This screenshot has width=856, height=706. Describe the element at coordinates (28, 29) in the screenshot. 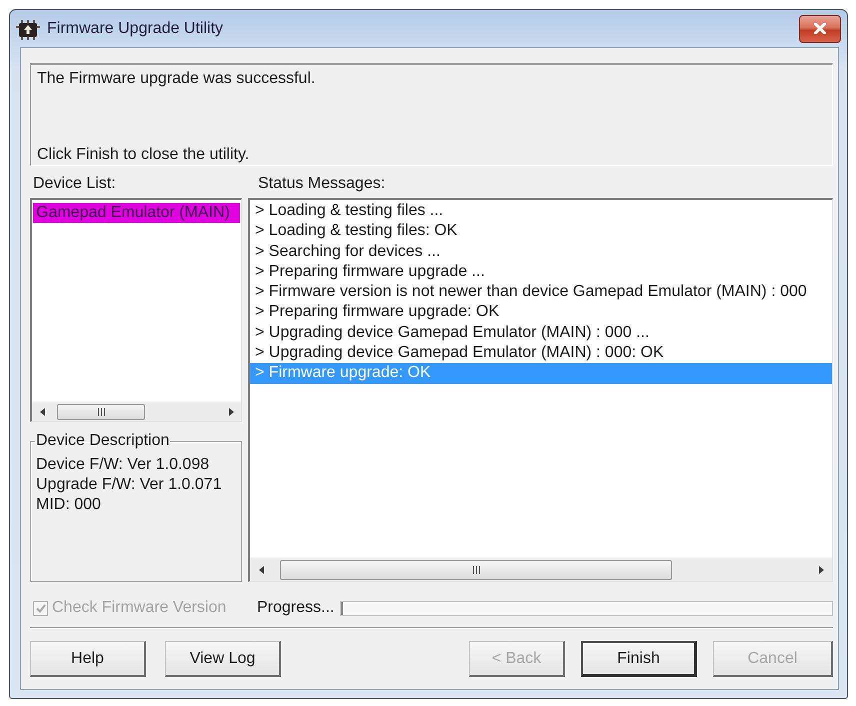

I see `chip-icon` at that location.